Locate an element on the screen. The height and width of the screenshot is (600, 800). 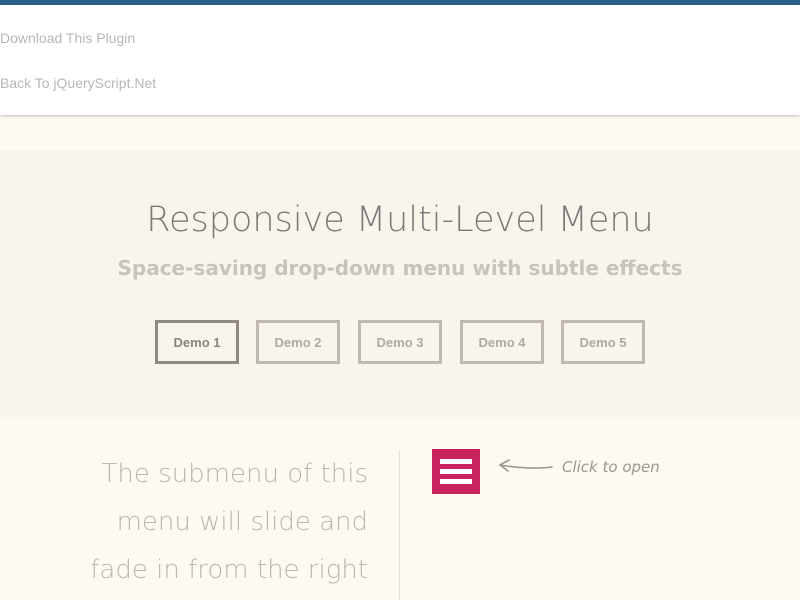
click-to-open-text: Click to open is located at coordinates (611, 467).